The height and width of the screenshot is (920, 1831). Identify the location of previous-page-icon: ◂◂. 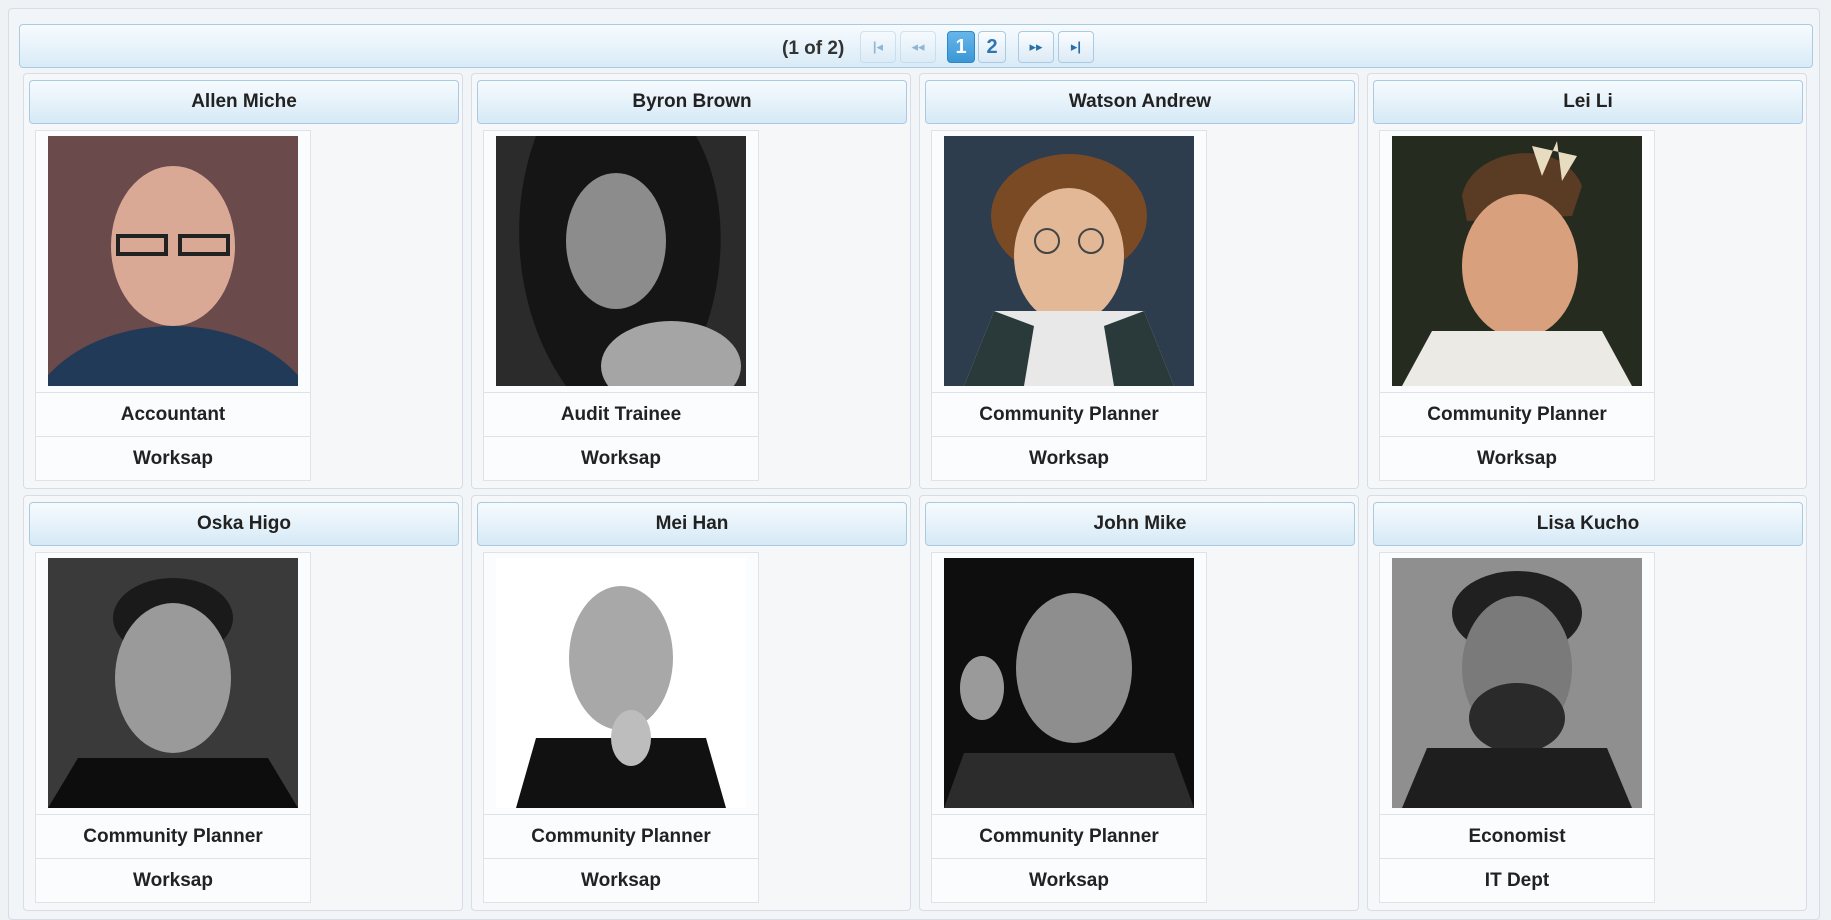
(918, 46).